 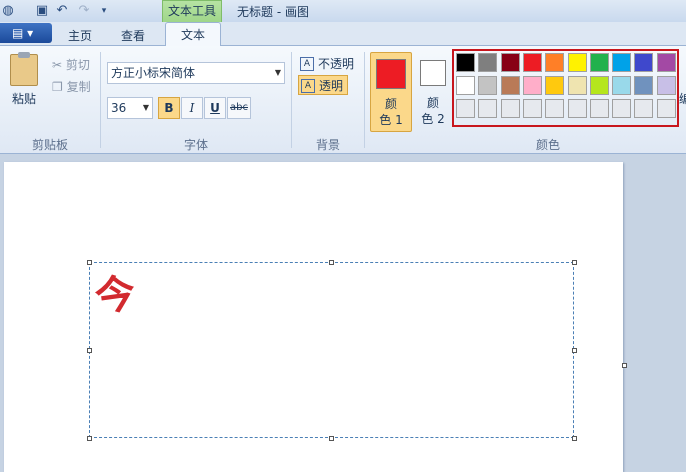 I want to click on color1-label-line1: 颜, so click(x=390, y=104).